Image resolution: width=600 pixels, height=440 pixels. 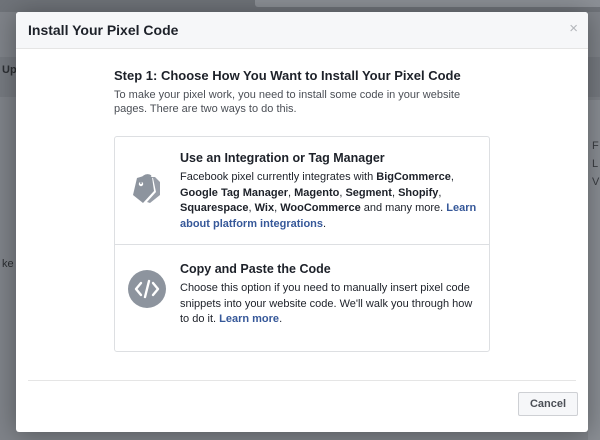 I want to click on learn-more-link: Learn more, so click(x=249, y=319).